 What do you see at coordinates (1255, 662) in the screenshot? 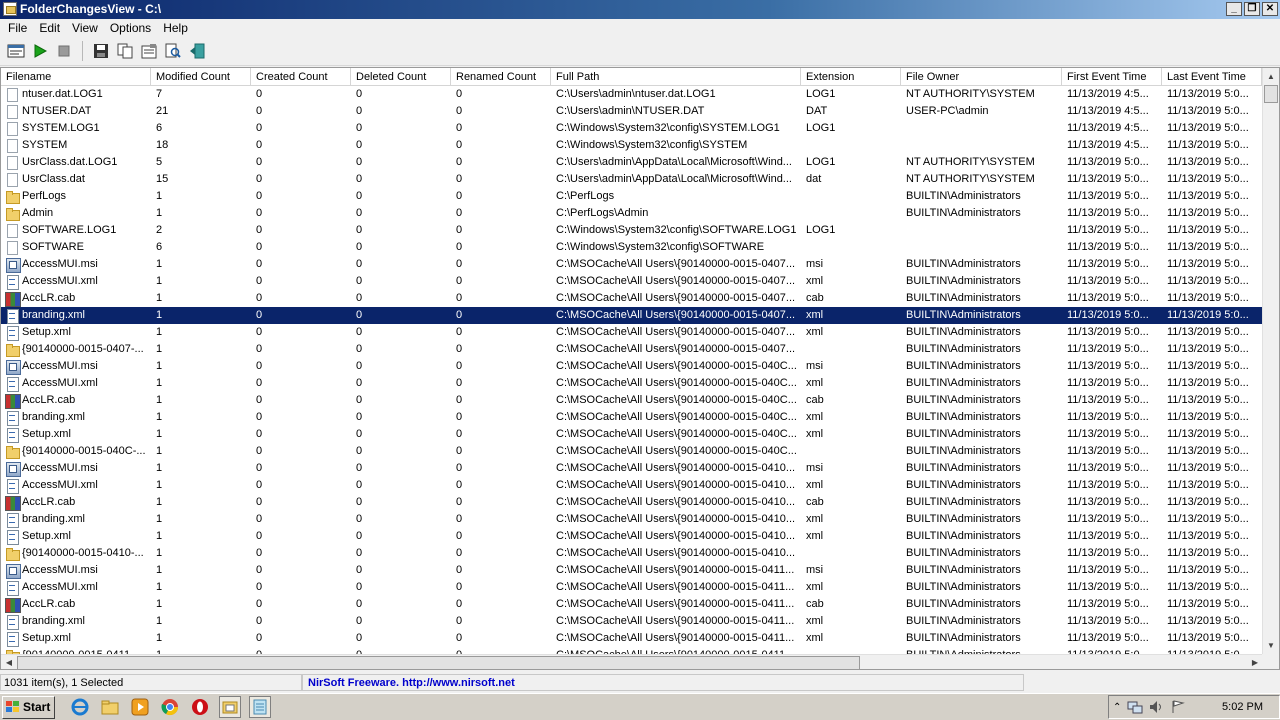
I see `scroll-right-icon: ▶` at bounding box center [1255, 662].